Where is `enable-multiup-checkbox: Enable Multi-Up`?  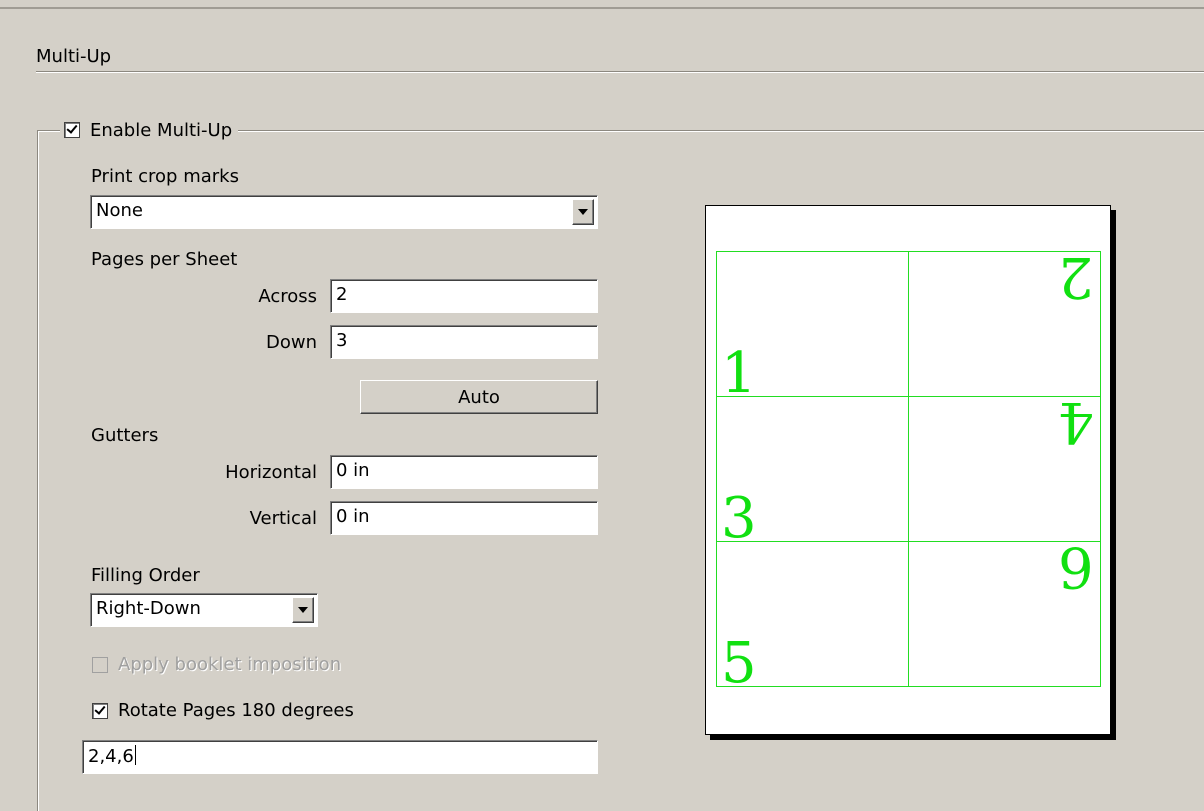 enable-multiup-checkbox: Enable Multi-Up is located at coordinates (149, 130).